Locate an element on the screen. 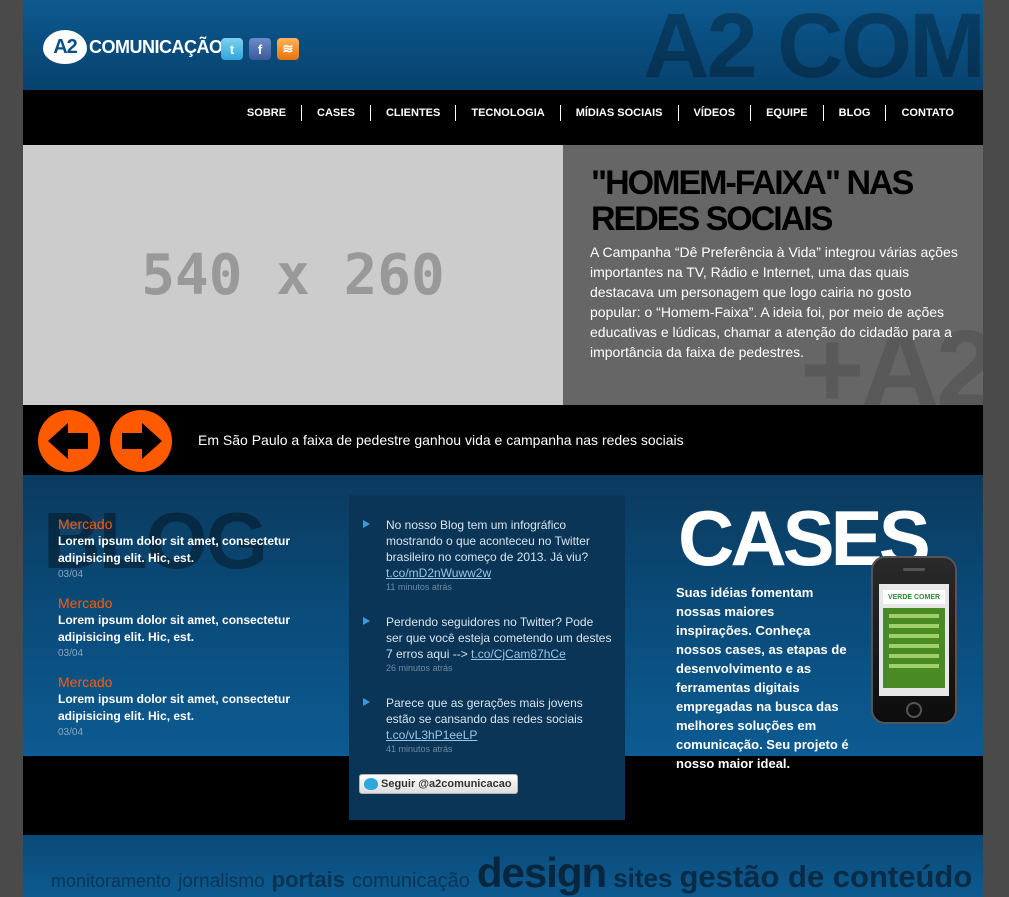 Image resolution: width=1009 pixels, height=897 pixels. tag-sites: sites is located at coordinates (642, 878).